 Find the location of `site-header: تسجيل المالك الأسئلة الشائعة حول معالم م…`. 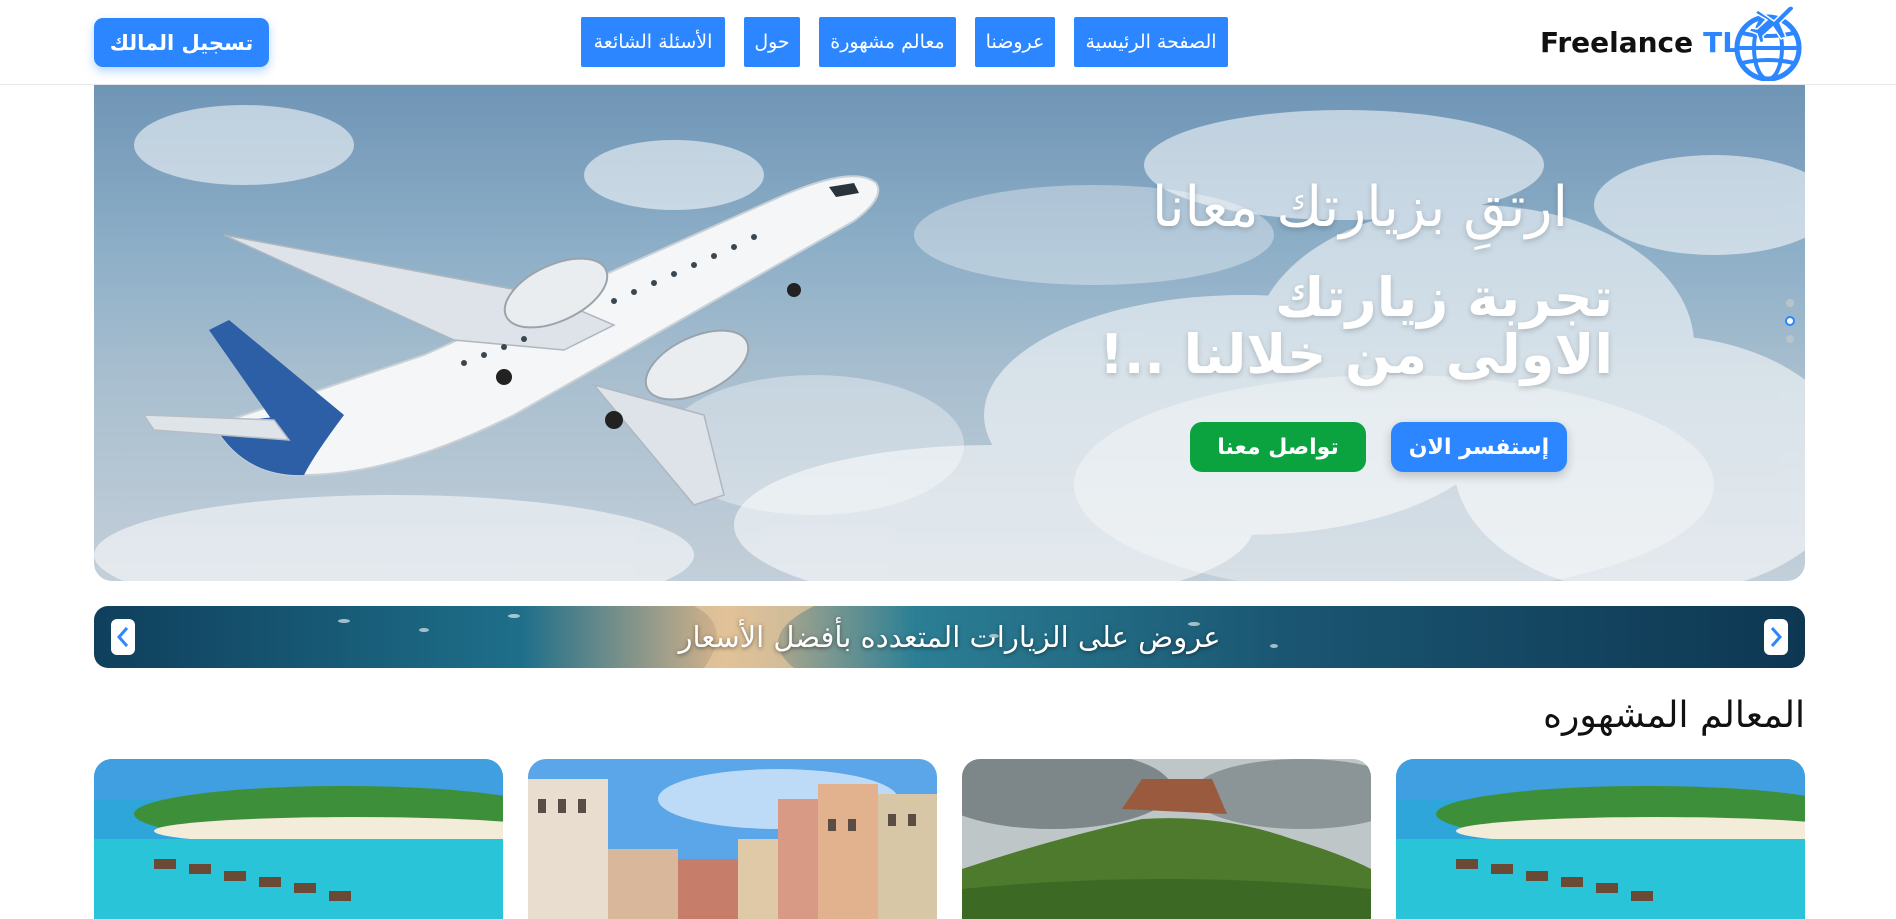

site-header: تسجيل المالك الأسئلة الشائعة حول معالم م… is located at coordinates (948, 42).